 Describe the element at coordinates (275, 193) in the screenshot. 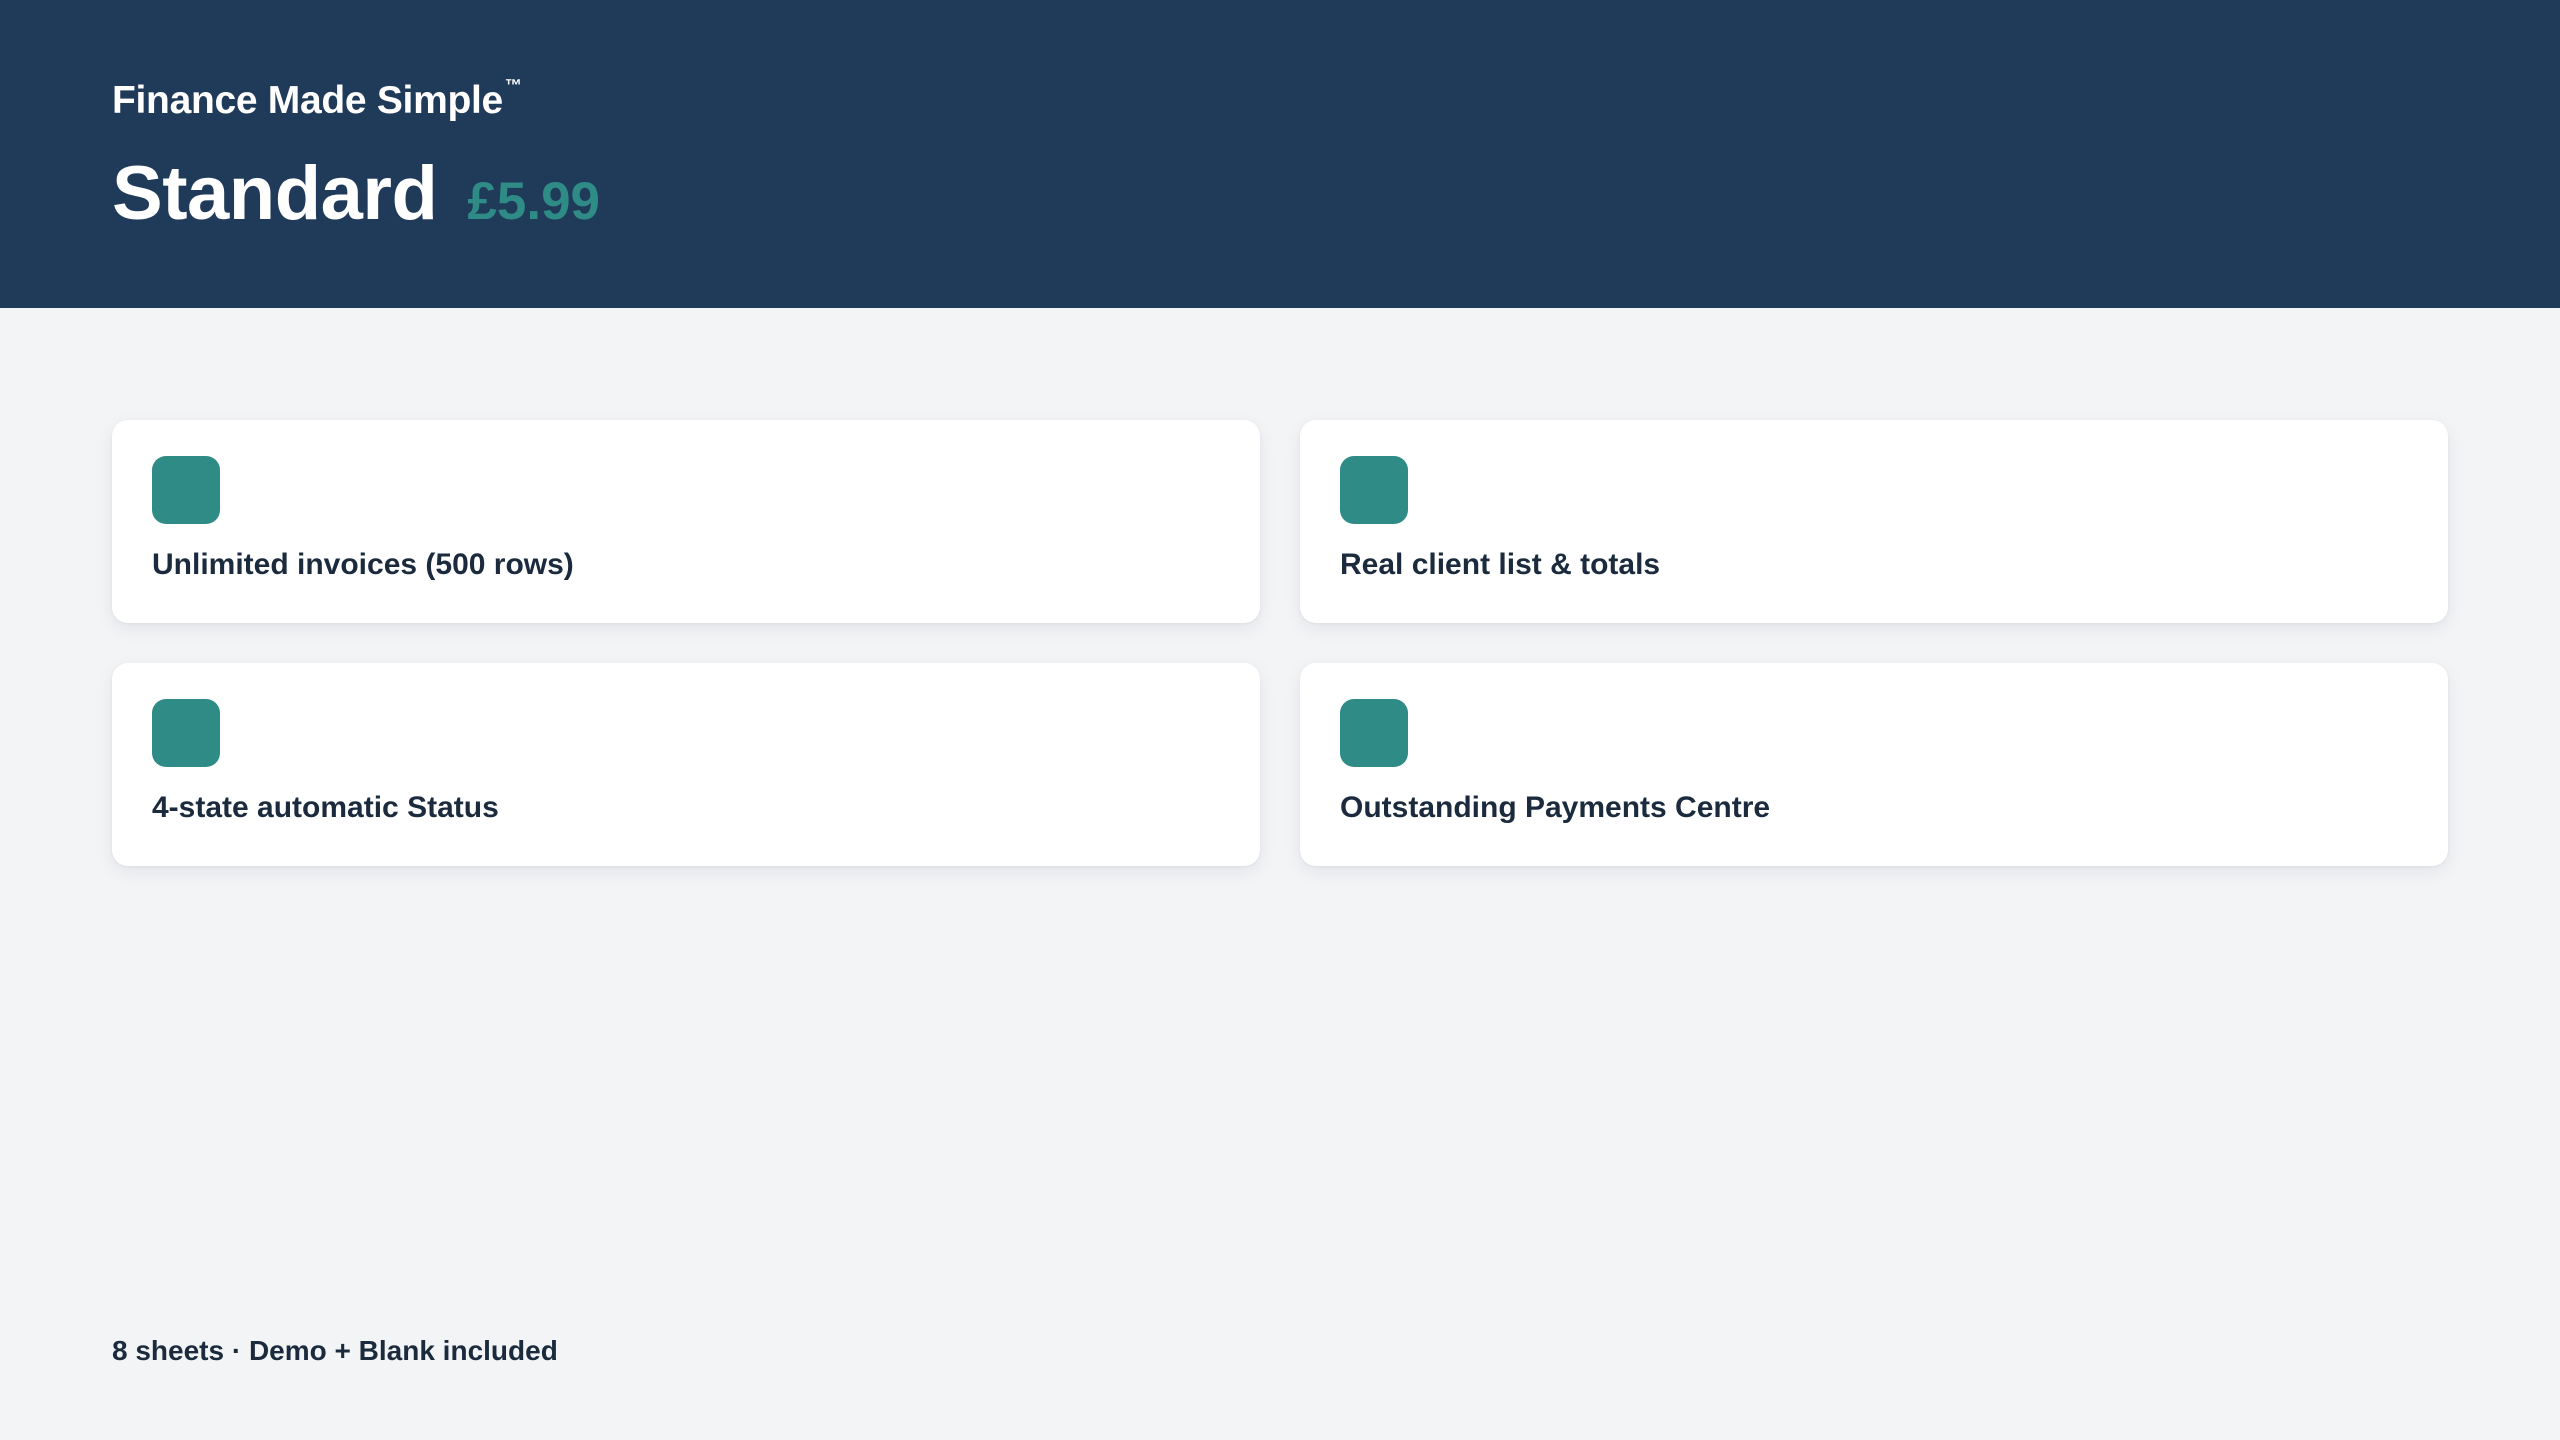

I see `plan-name: Standard` at that location.